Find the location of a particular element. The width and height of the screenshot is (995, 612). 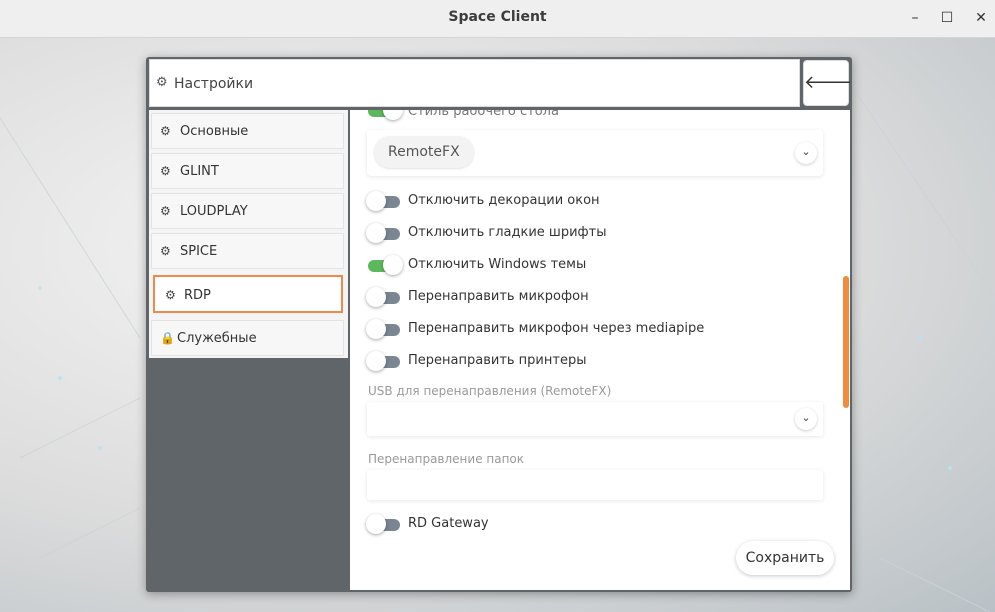

sidebar-item-label: SPICE is located at coordinates (199, 251).